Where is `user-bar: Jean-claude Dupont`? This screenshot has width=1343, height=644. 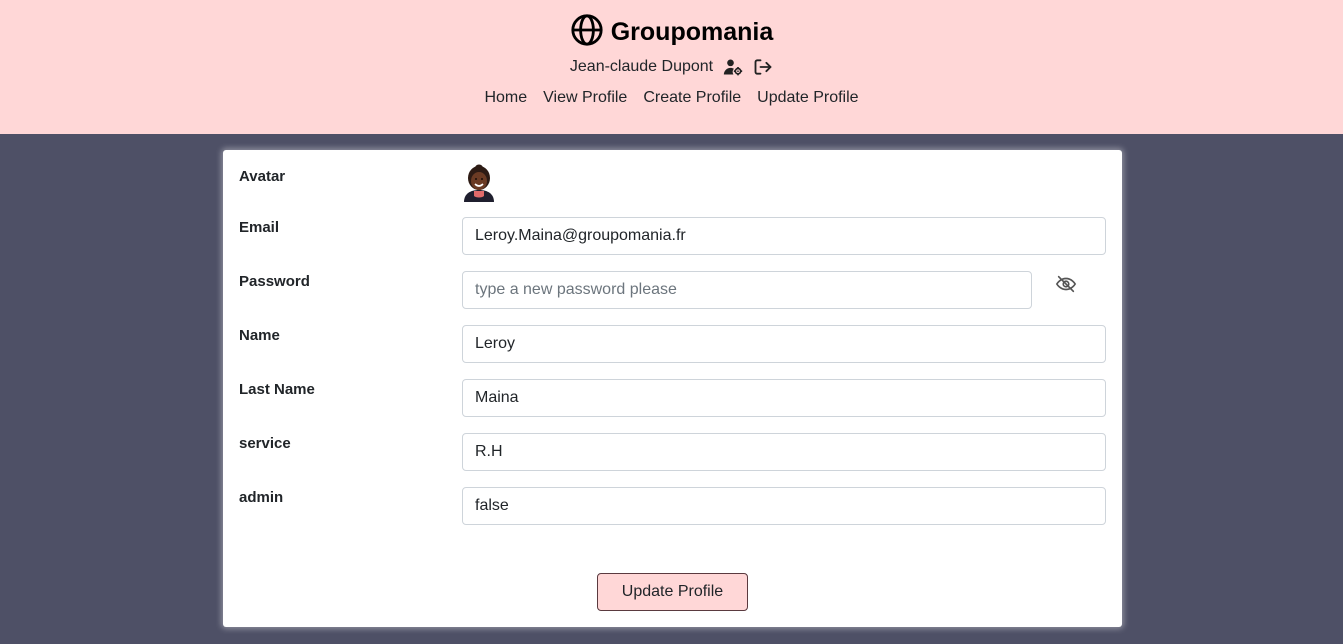 user-bar: Jean-claude Dupont is located at coordinates (671, 67).